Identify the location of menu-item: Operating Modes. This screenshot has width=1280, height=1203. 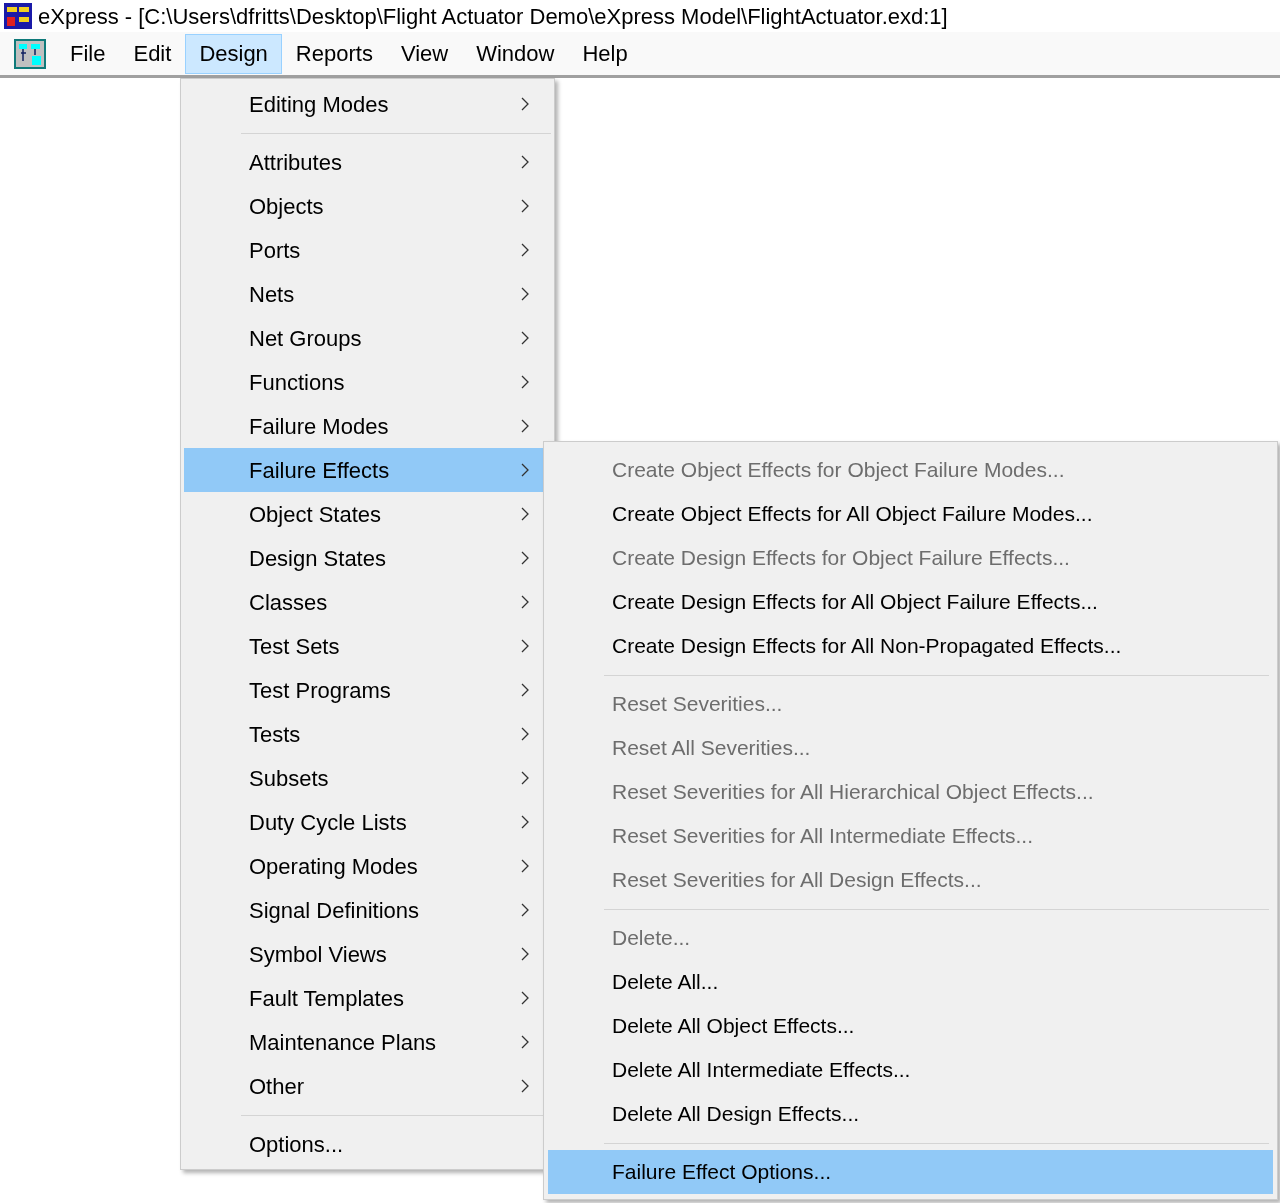
(367, 866).